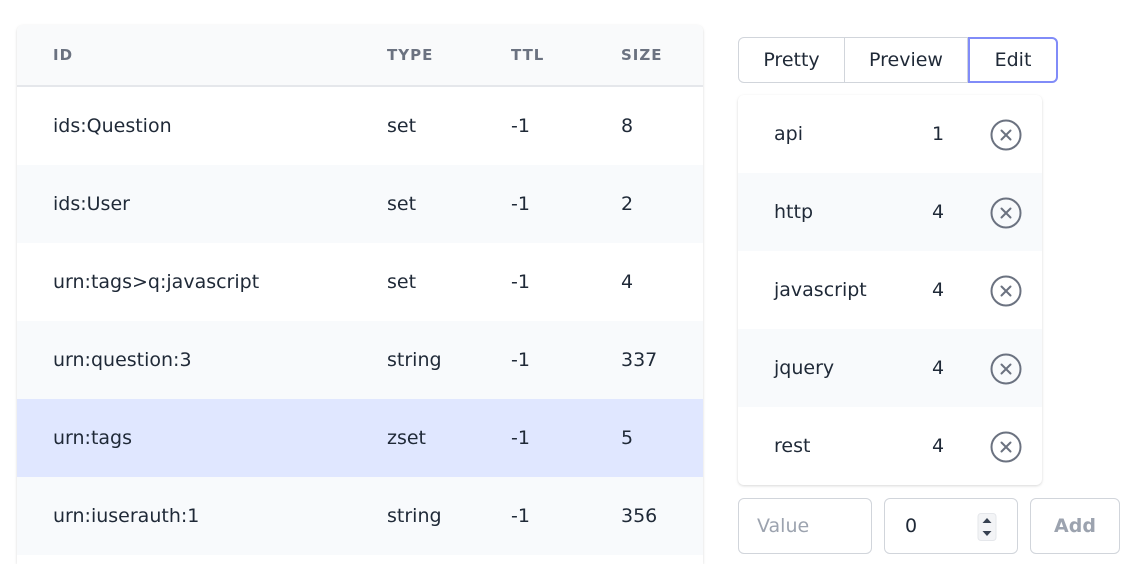 The width and height of the screenshot is (1132, 564). I want to click on member-value: rest, so click(792, 446).